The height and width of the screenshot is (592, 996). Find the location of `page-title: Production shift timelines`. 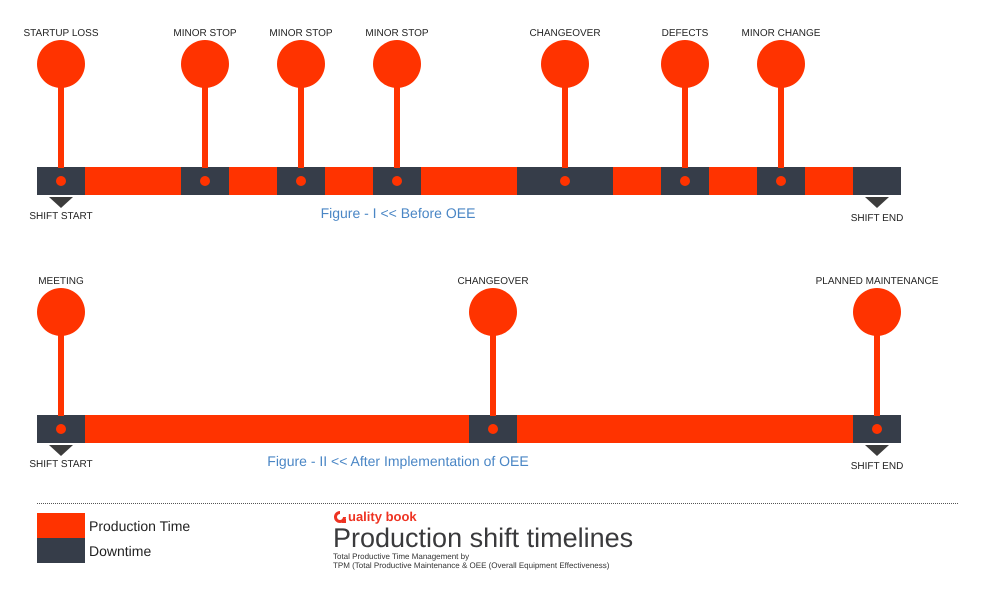

page-title: Production shift timelines is located at coordinates (483, 538).